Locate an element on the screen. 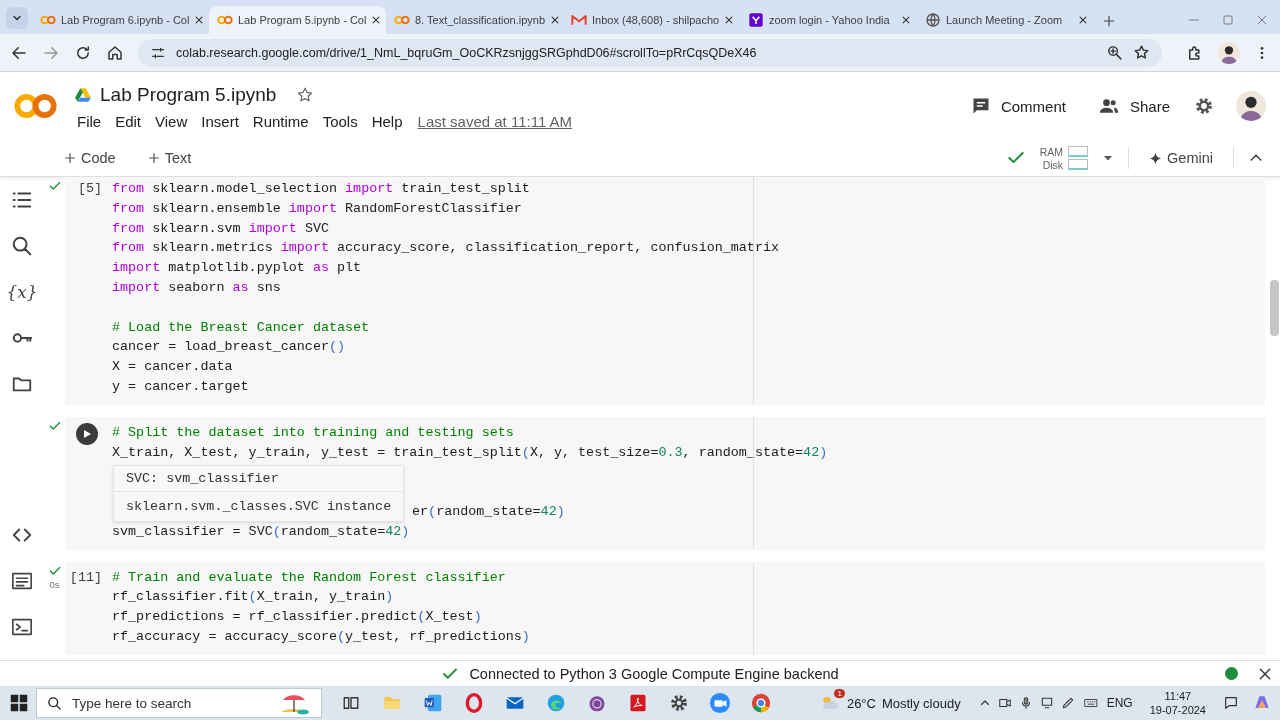  code-line: from sklearn.ensemble import RandomForestClassifier is located at coordinates (317, 208).